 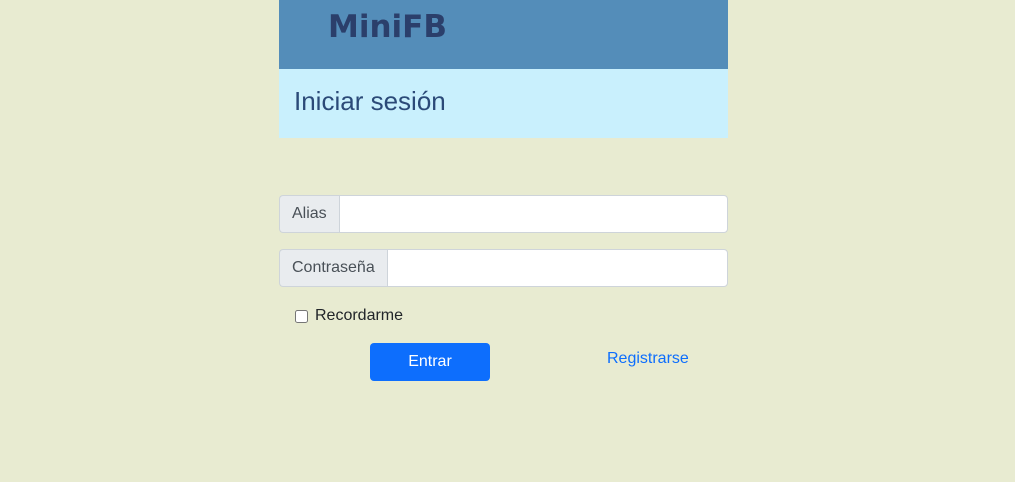 I want to click on page-title: Iniciar sesión, so click(x=370, y=101).